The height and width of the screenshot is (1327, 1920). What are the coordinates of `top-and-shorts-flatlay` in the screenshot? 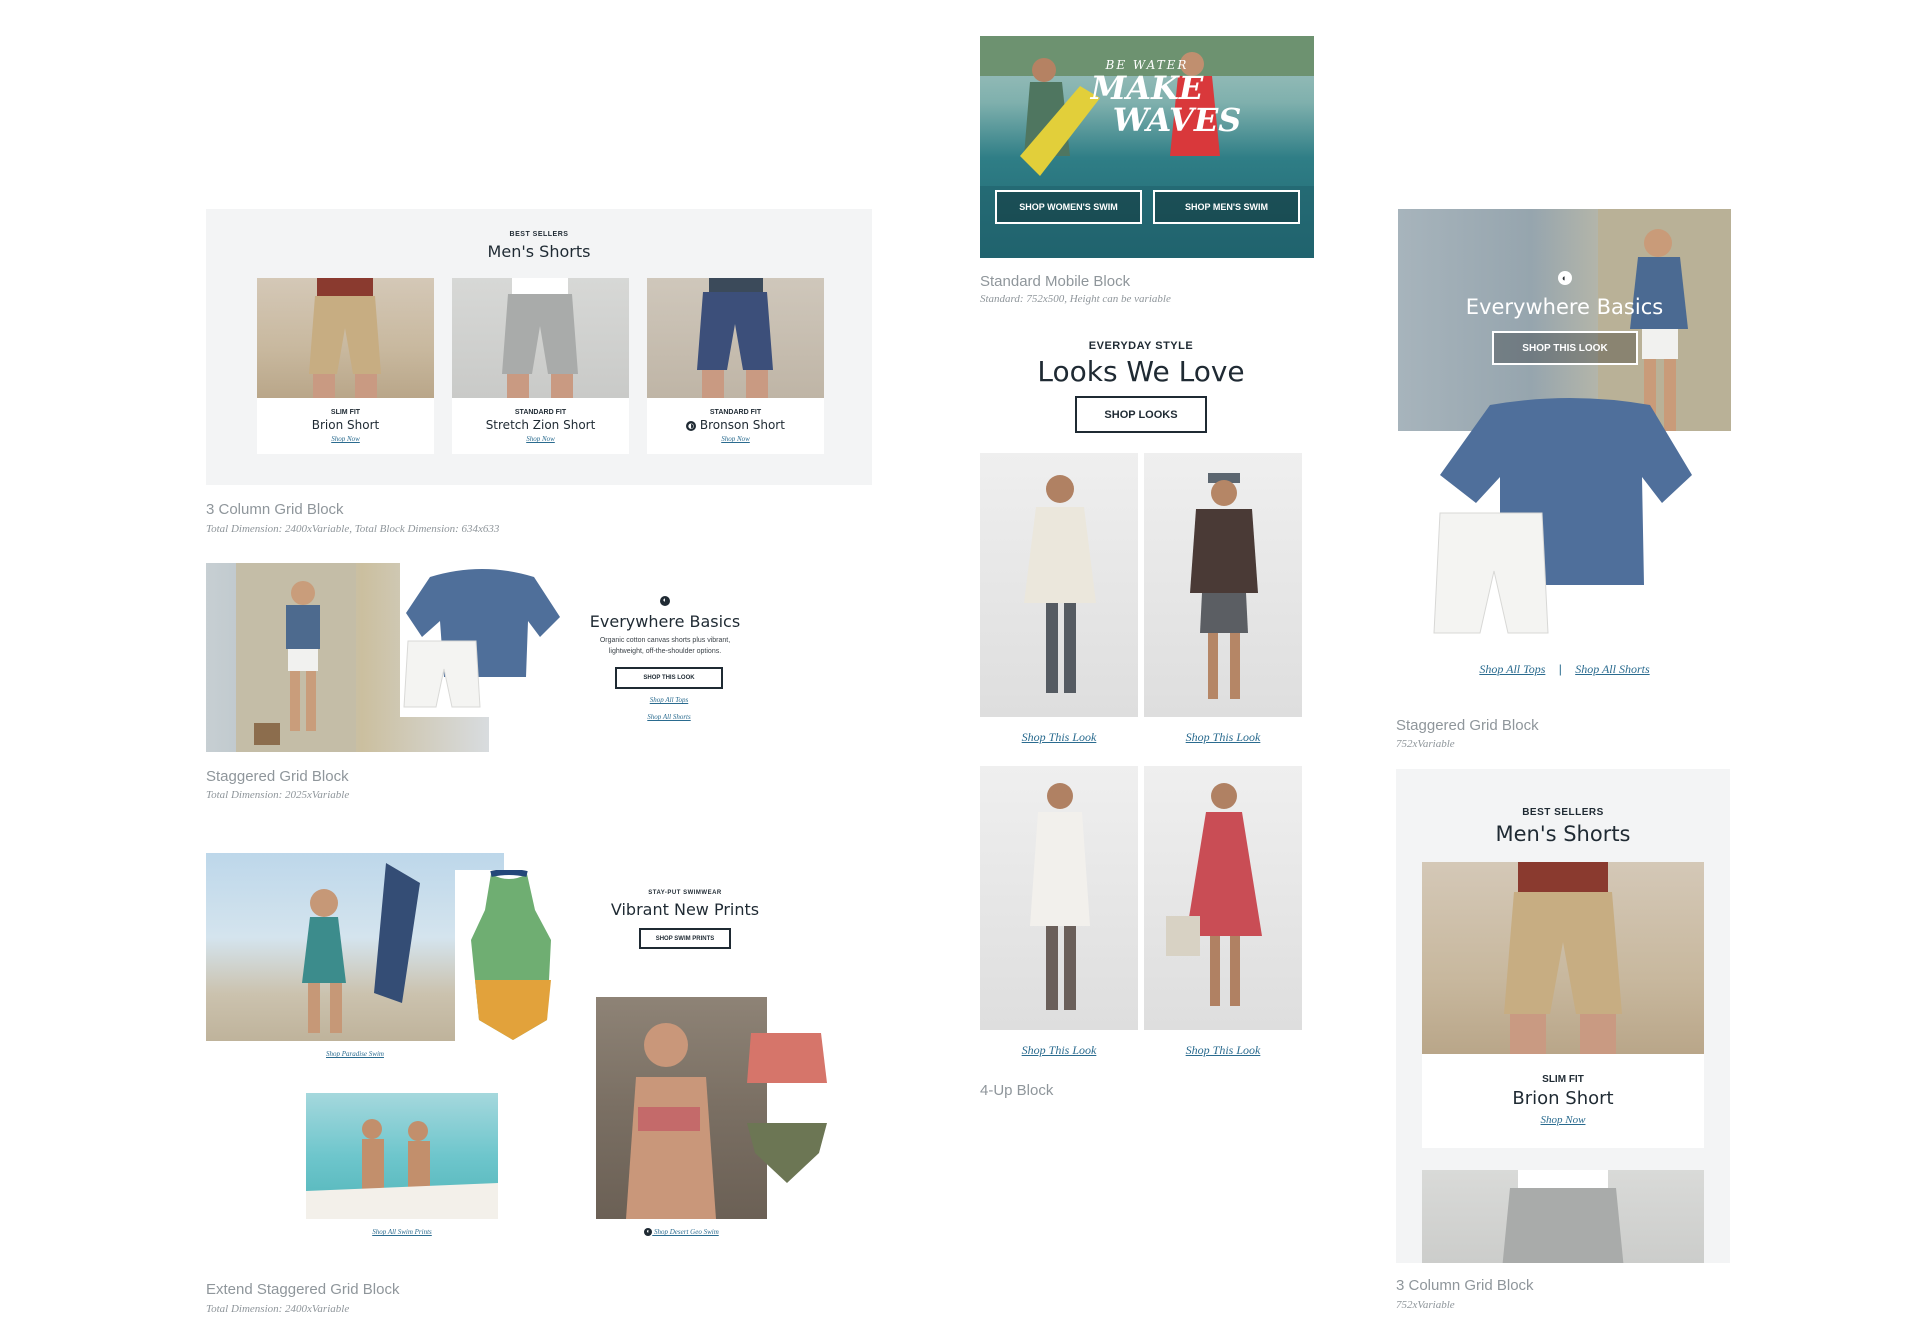 It's located at (481, 638).